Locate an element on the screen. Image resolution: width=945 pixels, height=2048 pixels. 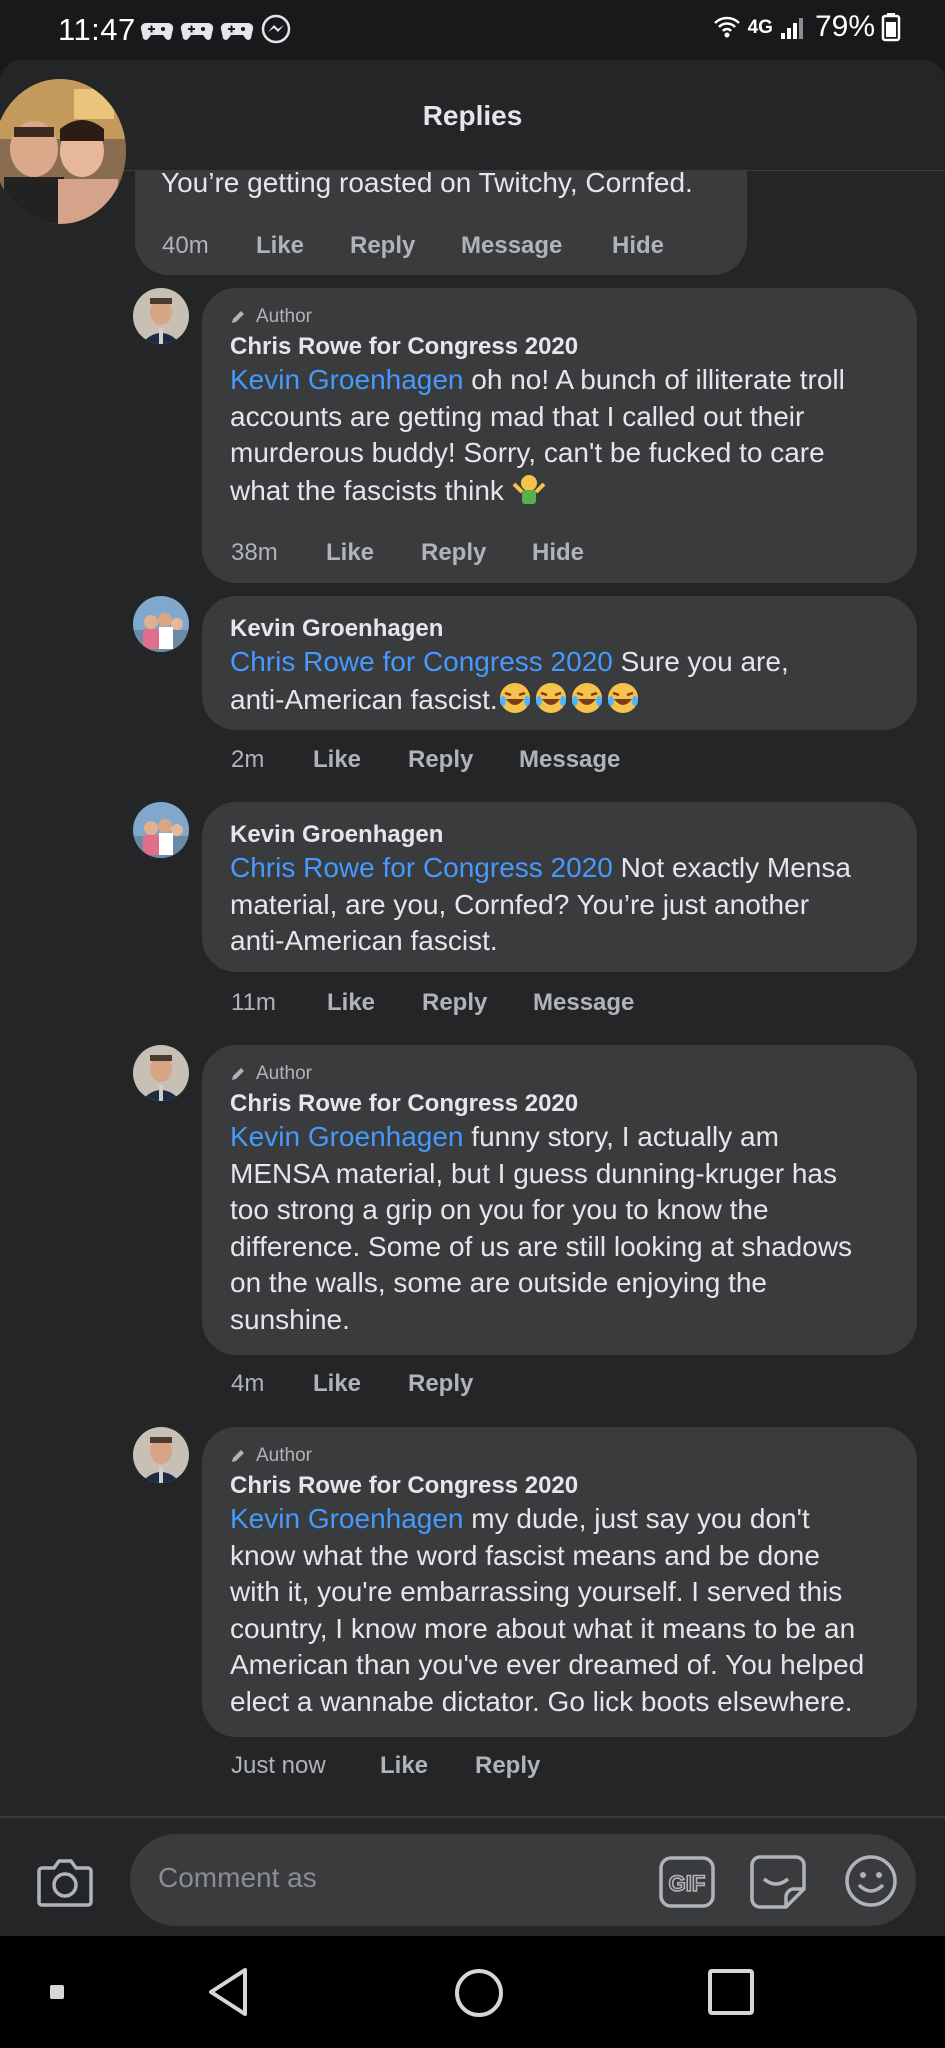
recent-apps-icon is located at coordinates (731, 1992).